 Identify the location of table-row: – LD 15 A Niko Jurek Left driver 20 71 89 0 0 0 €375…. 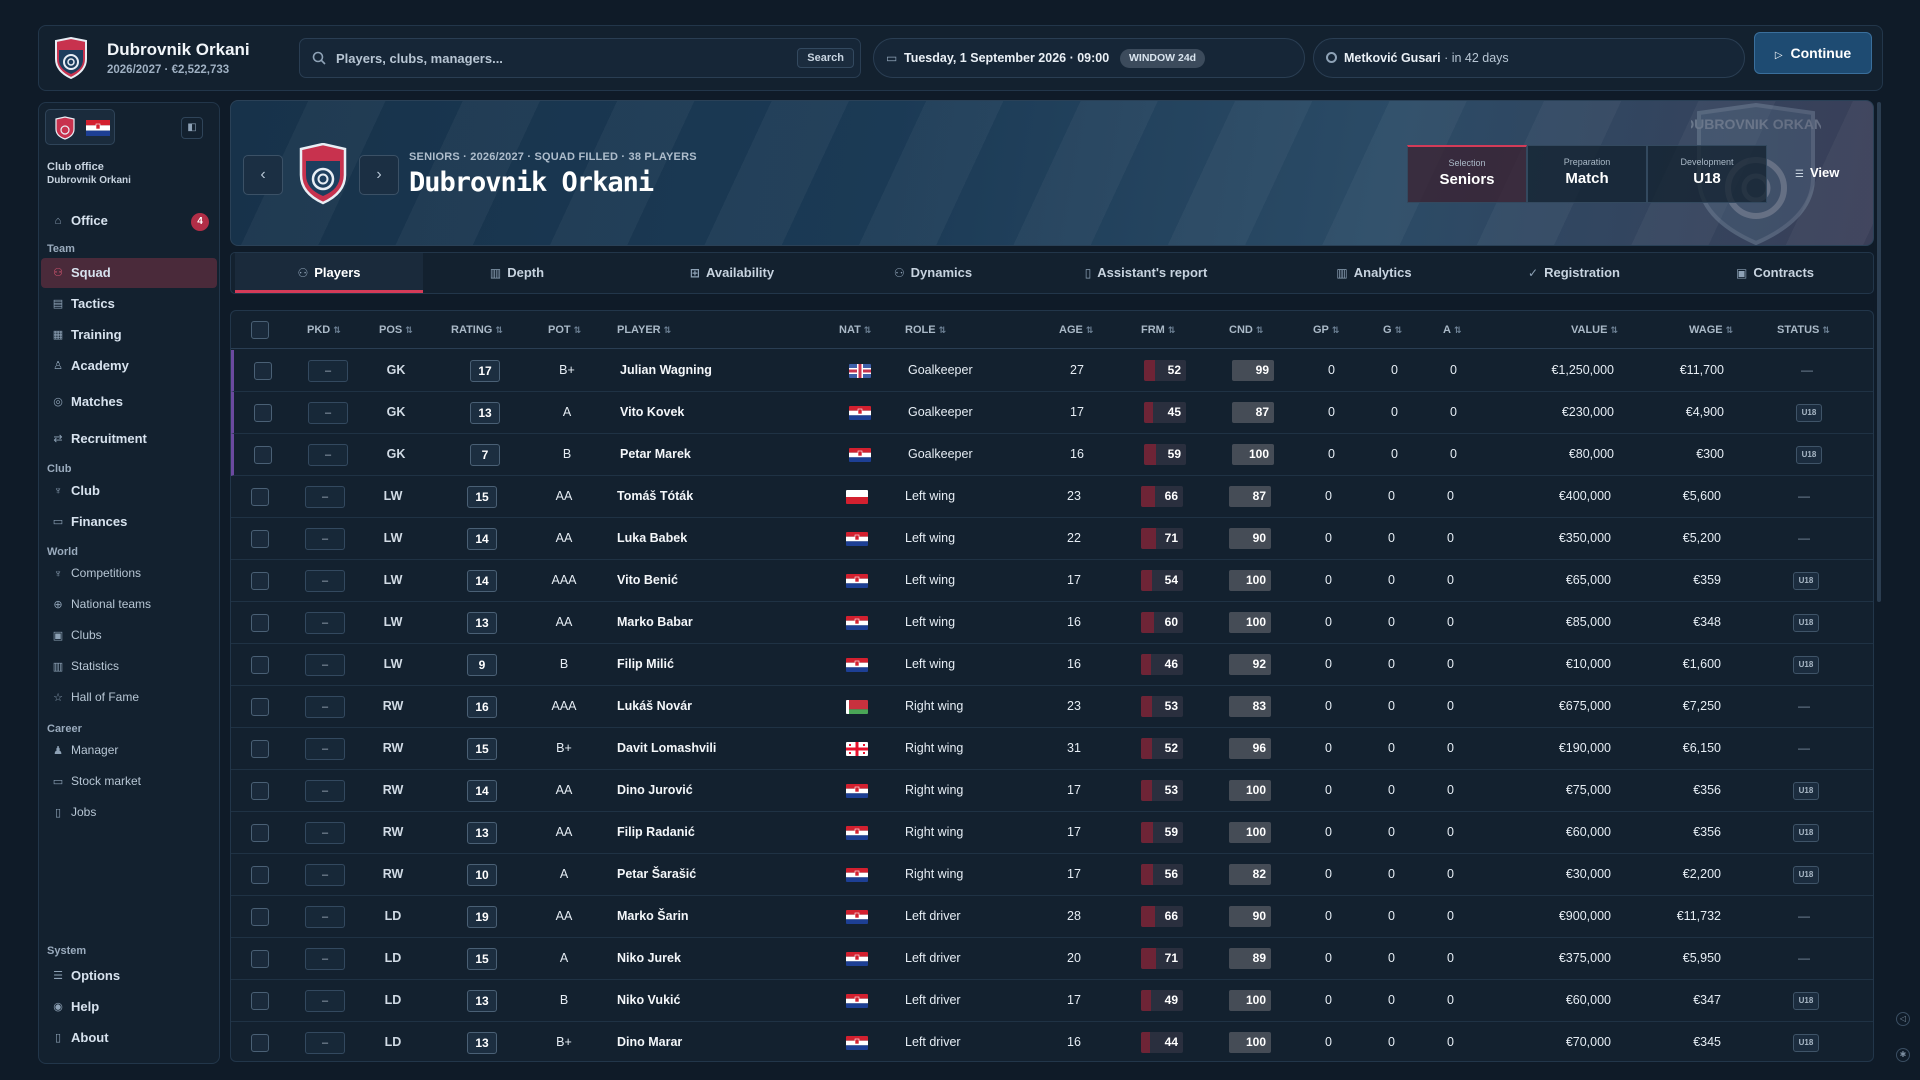
(1052, 959).